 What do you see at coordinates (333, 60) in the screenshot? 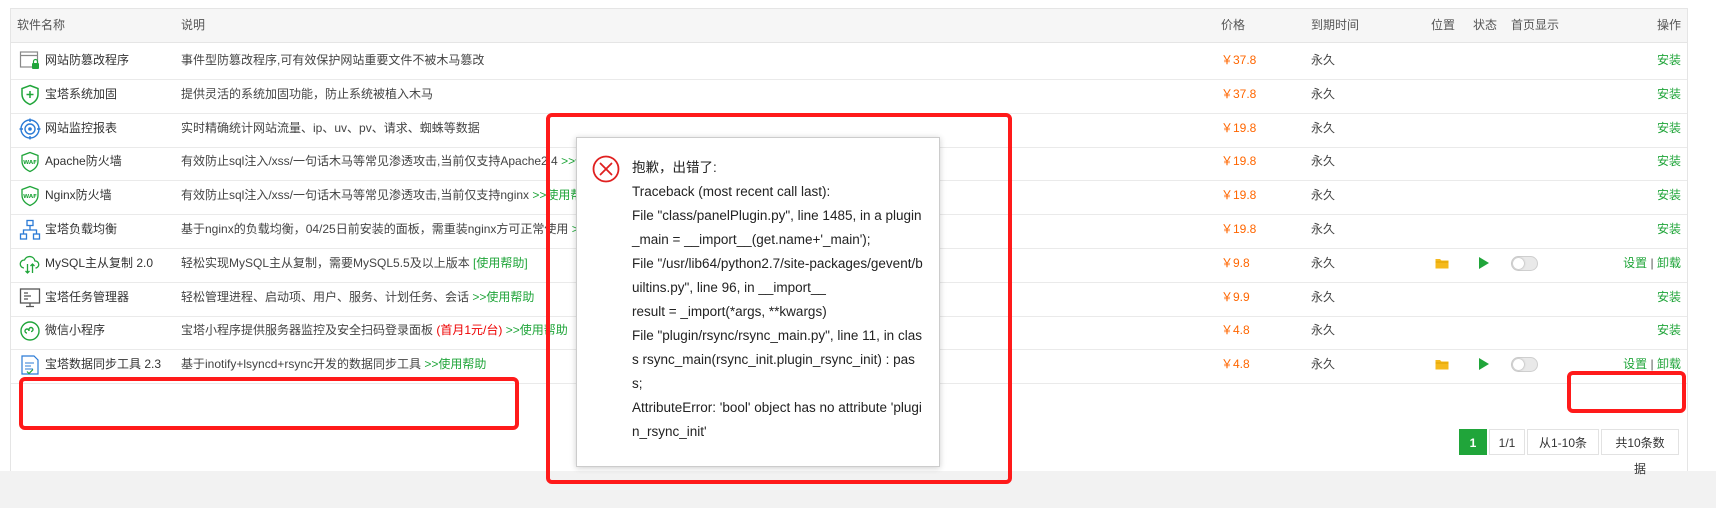
I see `plugin-desc: 事件型防篡改程序,可有效保护网站重要文件不被木马篡改` at bounding box center [333, 60].